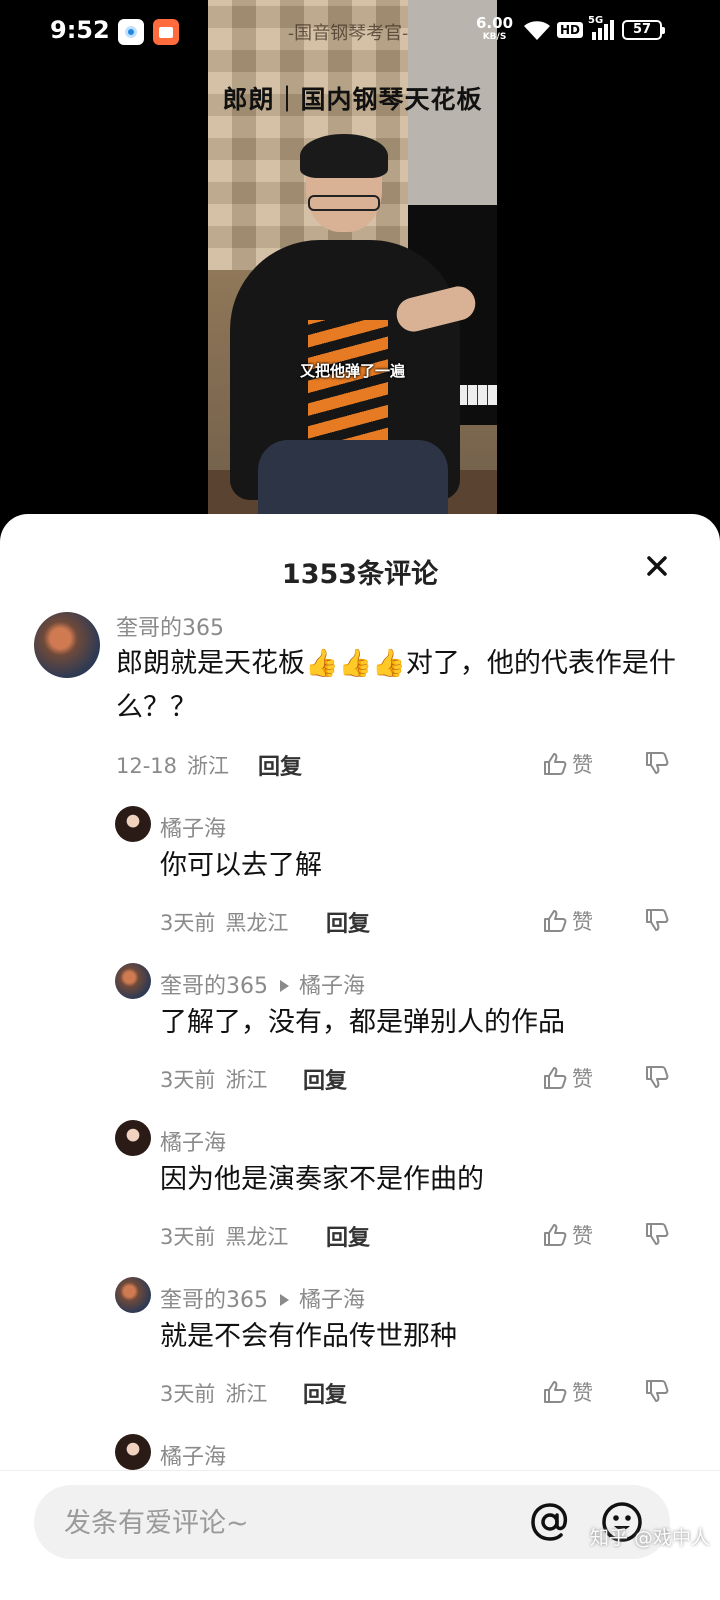 The image size is (720, 1600). Describe the element at coordinates (603, 30) in the screenshot. I see `signal-icon` at that location.